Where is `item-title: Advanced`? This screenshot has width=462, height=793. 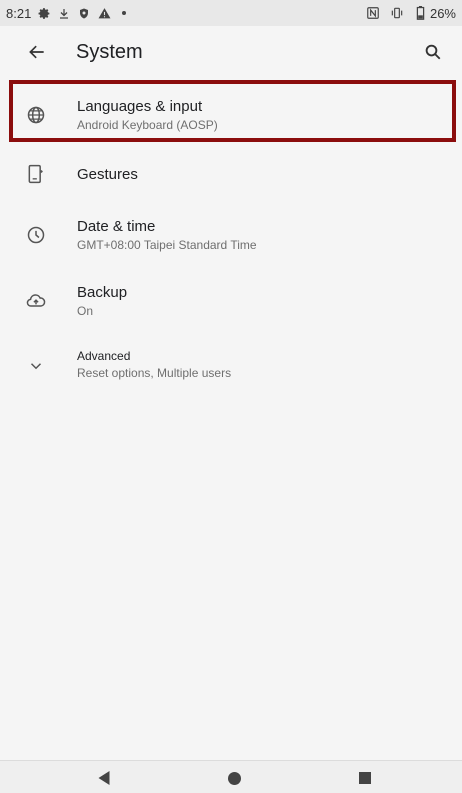
item-title: Advanced is located at coordinates (104, 356).